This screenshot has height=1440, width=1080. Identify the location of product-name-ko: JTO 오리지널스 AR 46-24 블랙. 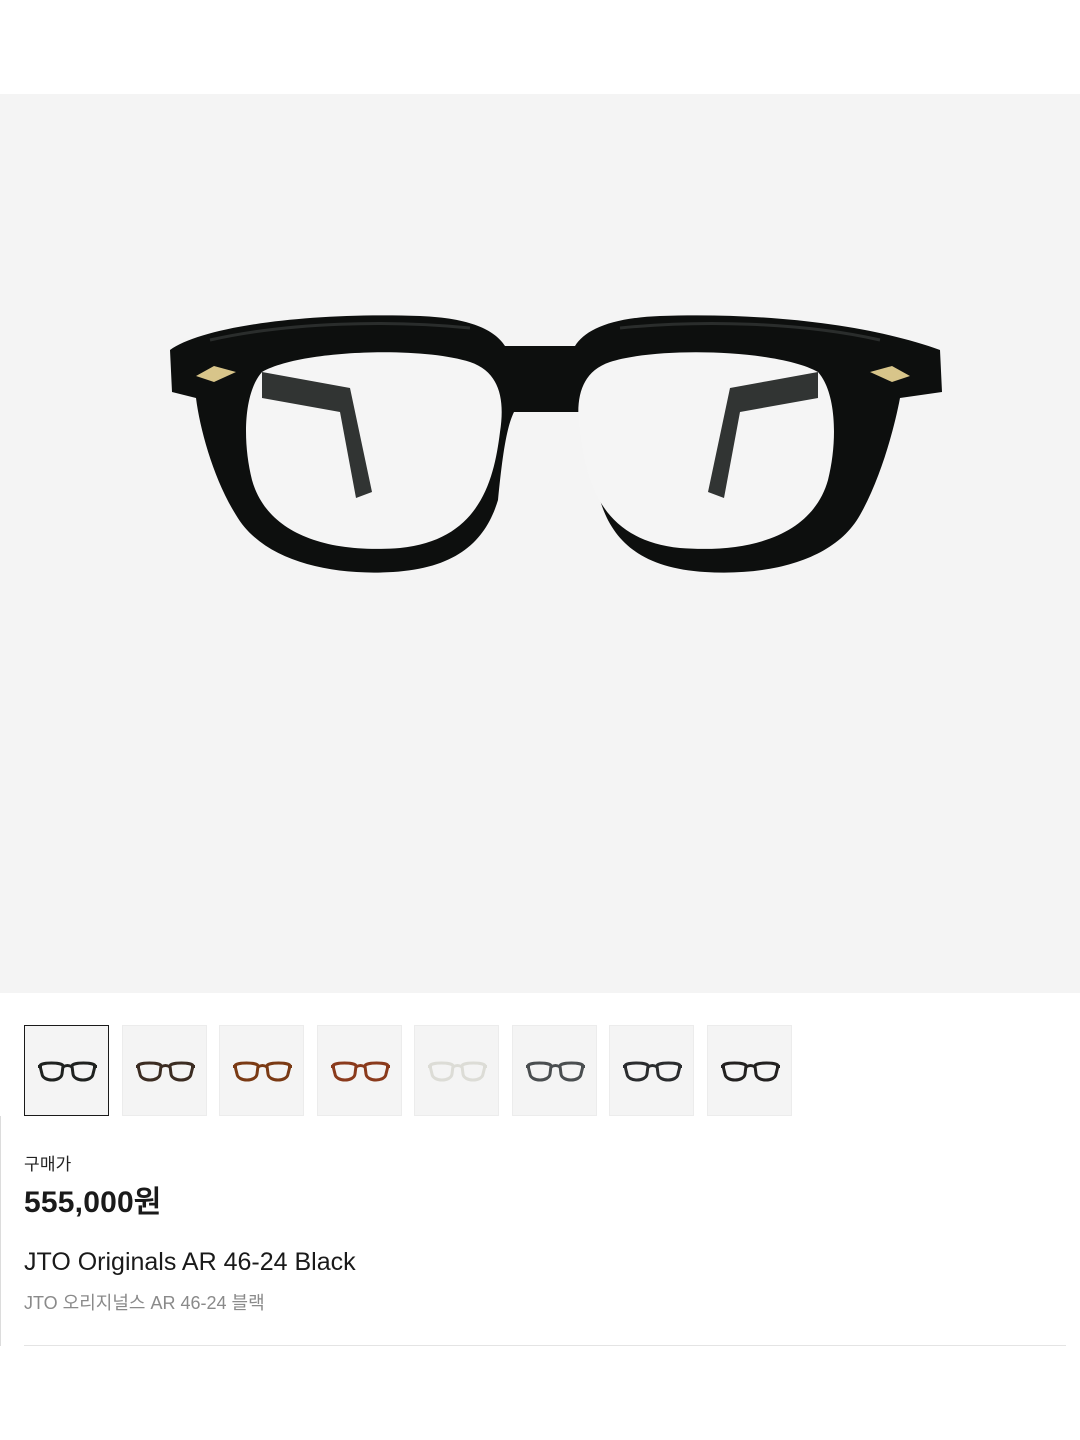
(144, 1303).